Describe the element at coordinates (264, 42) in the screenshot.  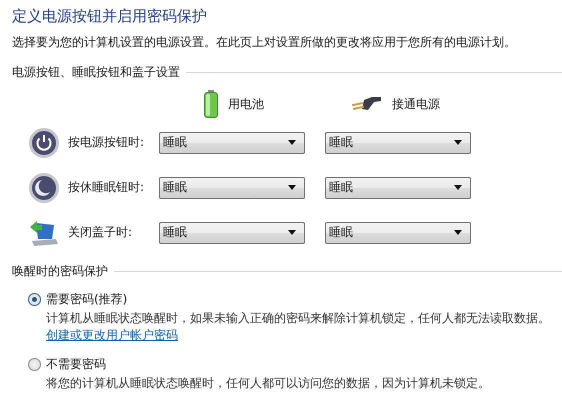
I see `page-description: 选择要为您的计算机设置的电源设置。在此页上对设置所做的更改将应用于您所有的电源计划。` at that location.